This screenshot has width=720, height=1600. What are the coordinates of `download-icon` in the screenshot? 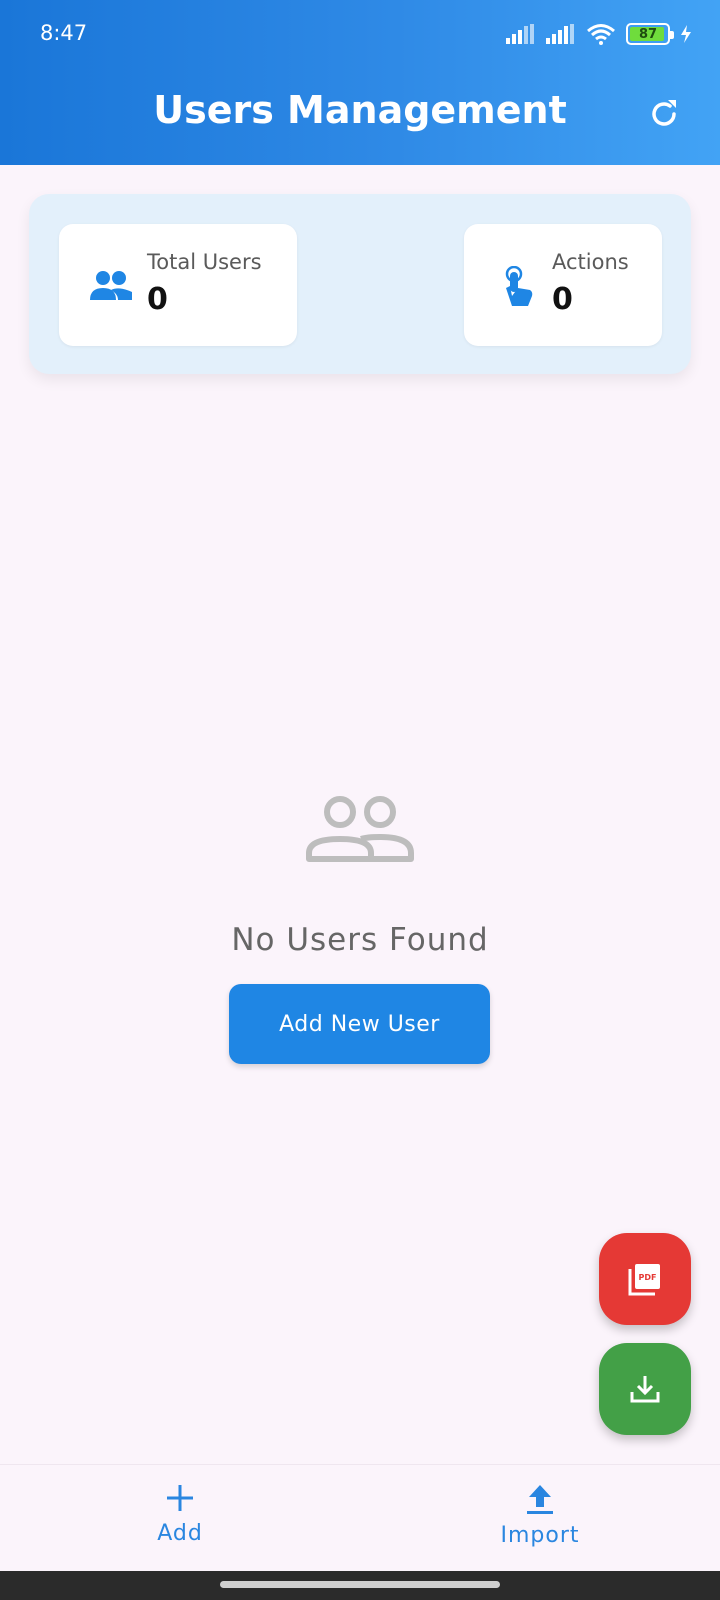 It's located at (645, 1389).